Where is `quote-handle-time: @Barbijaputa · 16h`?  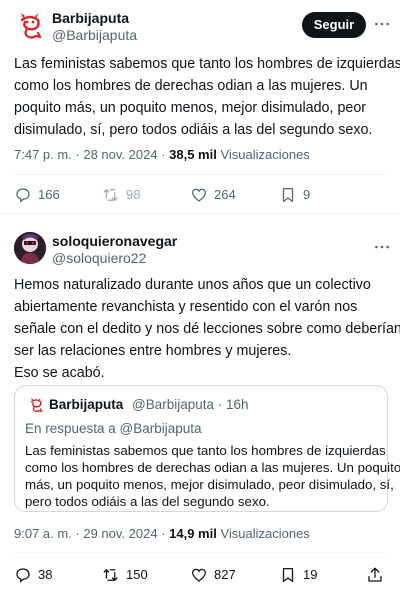 quote-handle-time: @Barbijaputa · 16h is located at coordinates (190, 404).